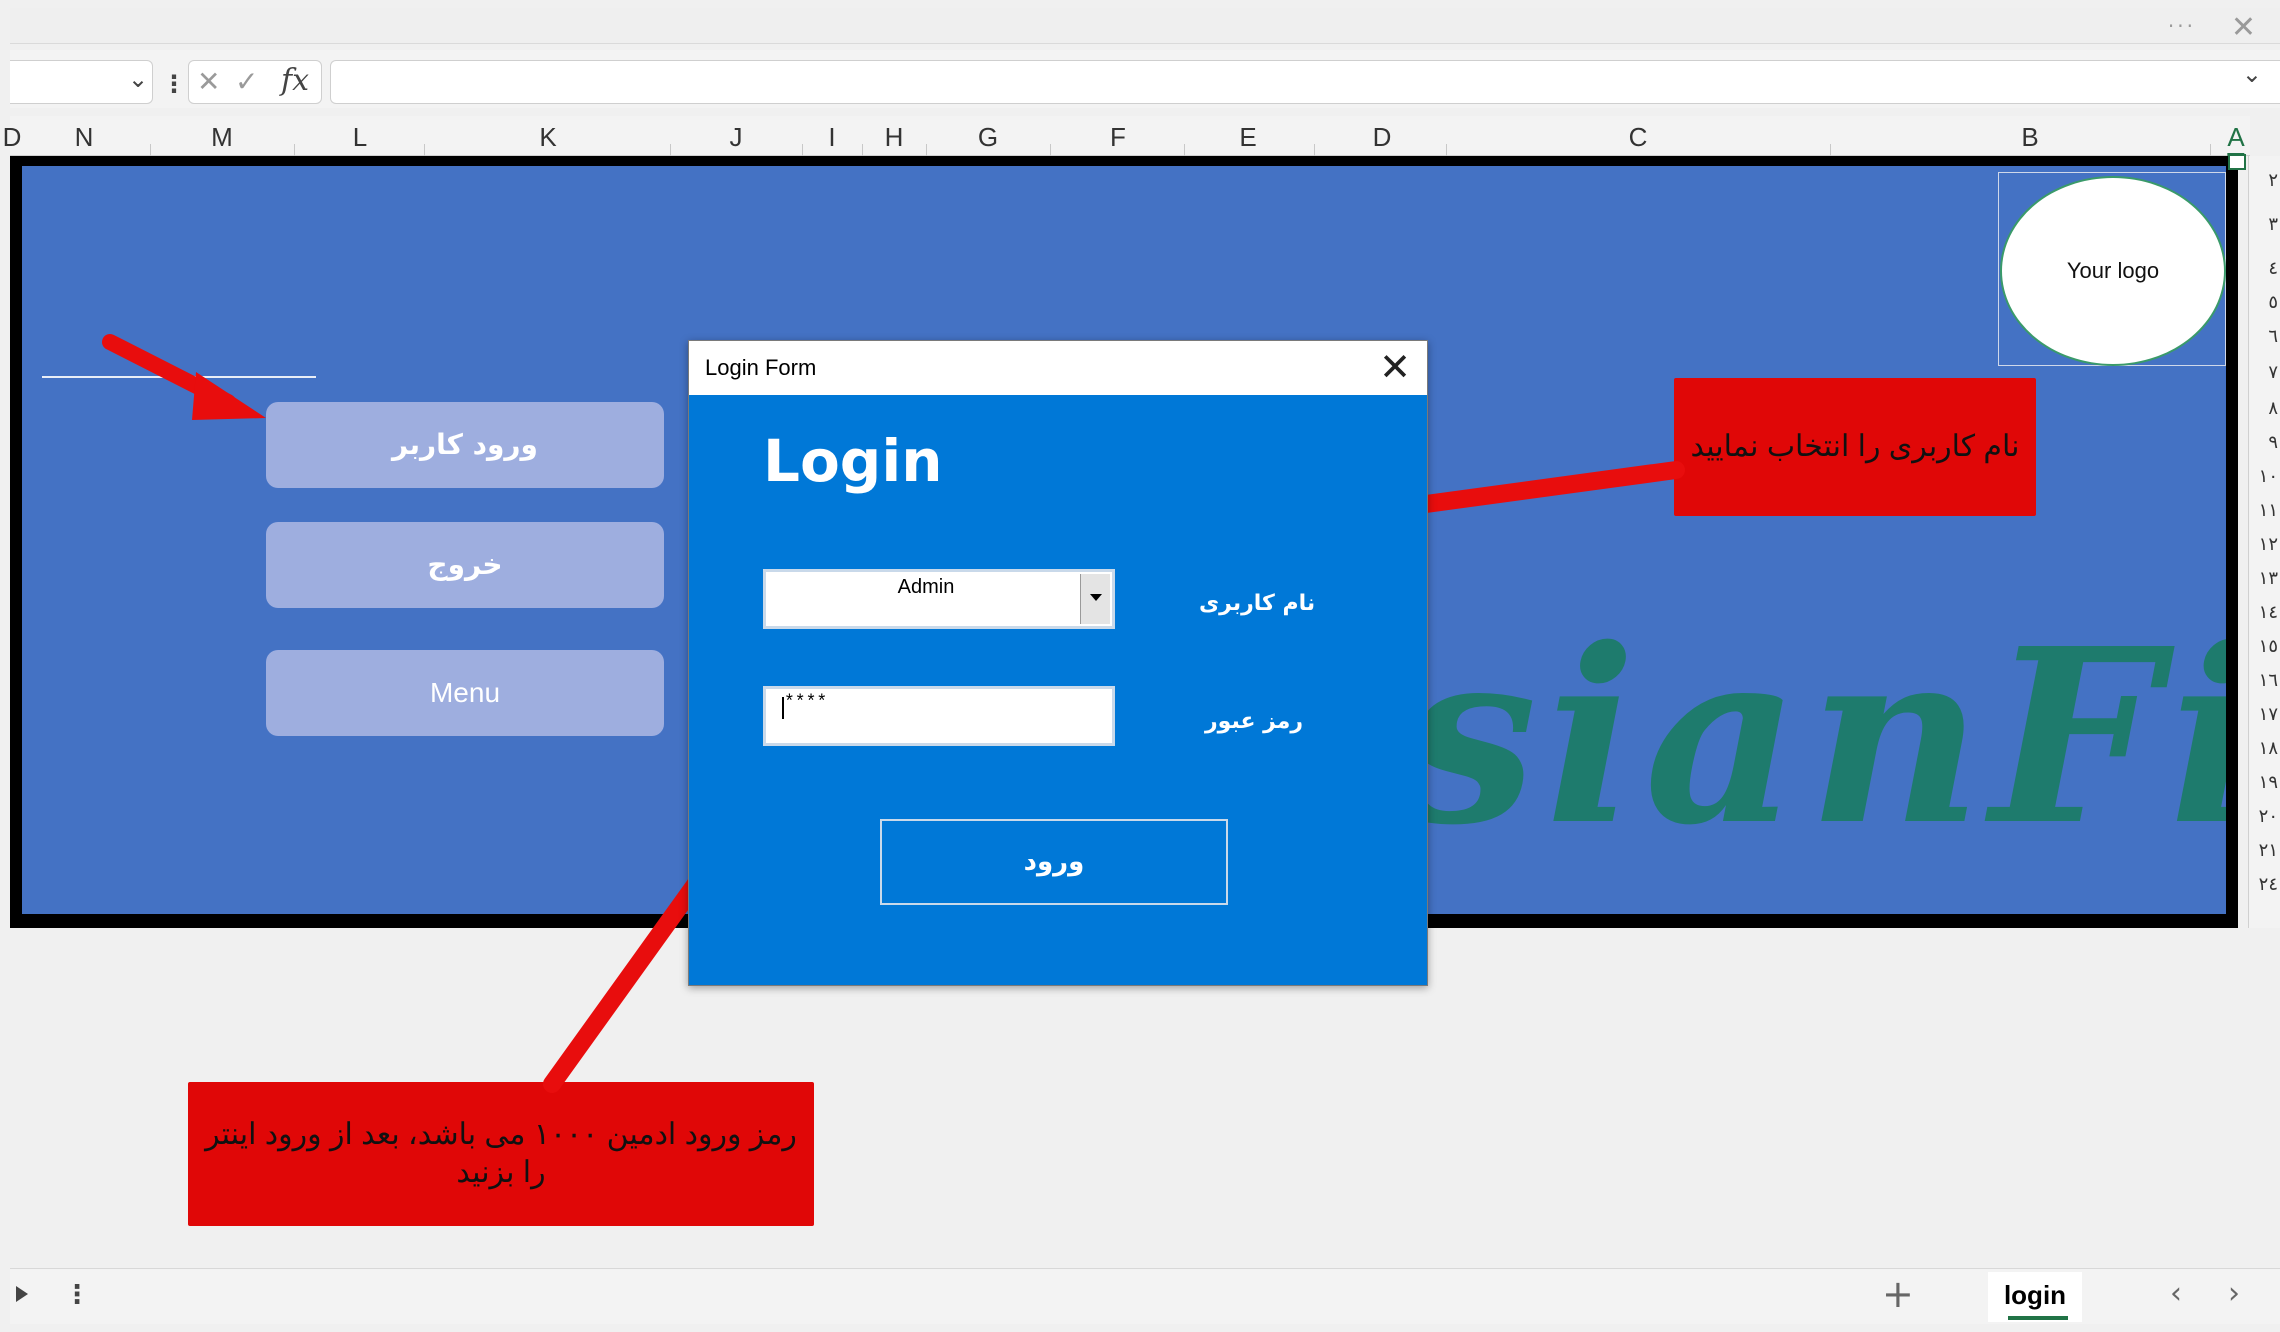 Image resolution: width=2280 pixels, height=1332 pixels. I want to click on scroll-tabs-right-icon, so click(22, 1294).